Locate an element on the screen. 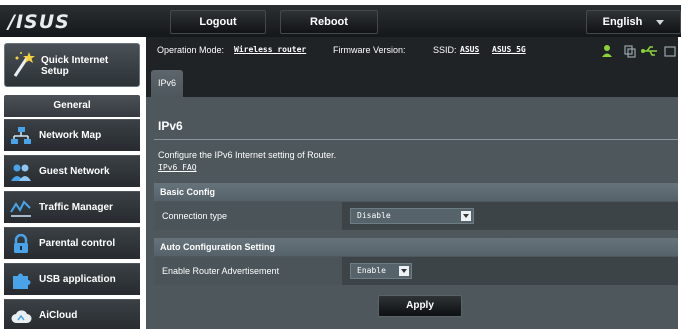 The height and width of the screenshot is (329, 681). magic-wand-icon is located at coordinates (24, 64).